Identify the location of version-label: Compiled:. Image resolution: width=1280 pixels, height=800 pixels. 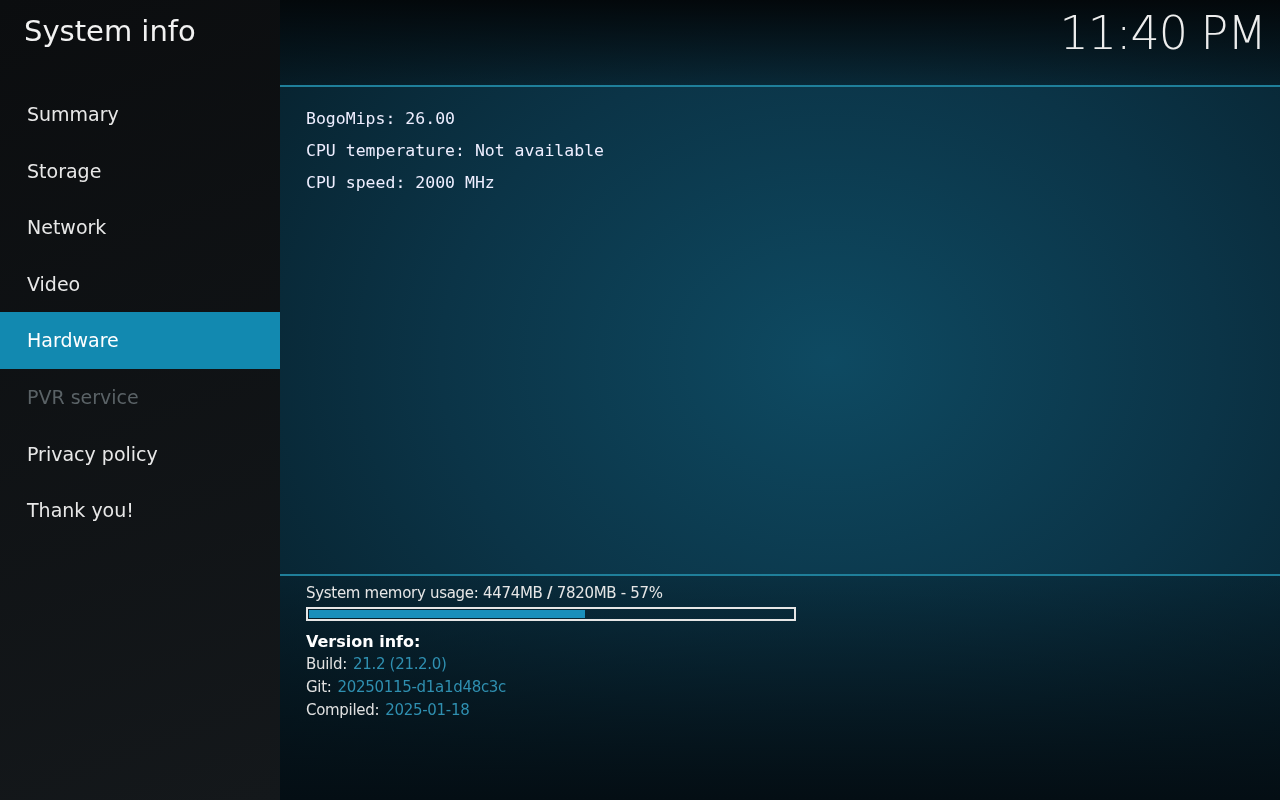
(343, 710).